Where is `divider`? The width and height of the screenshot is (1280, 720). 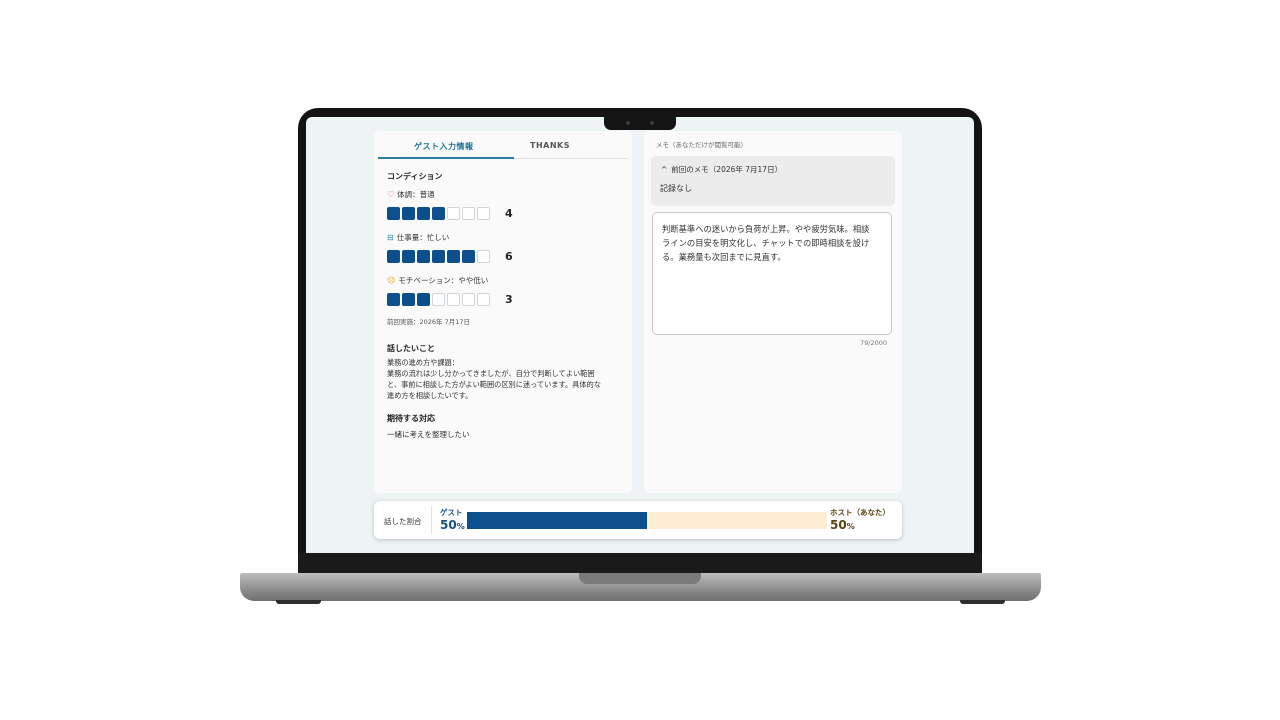
divider is located at coordinates (431, 520).